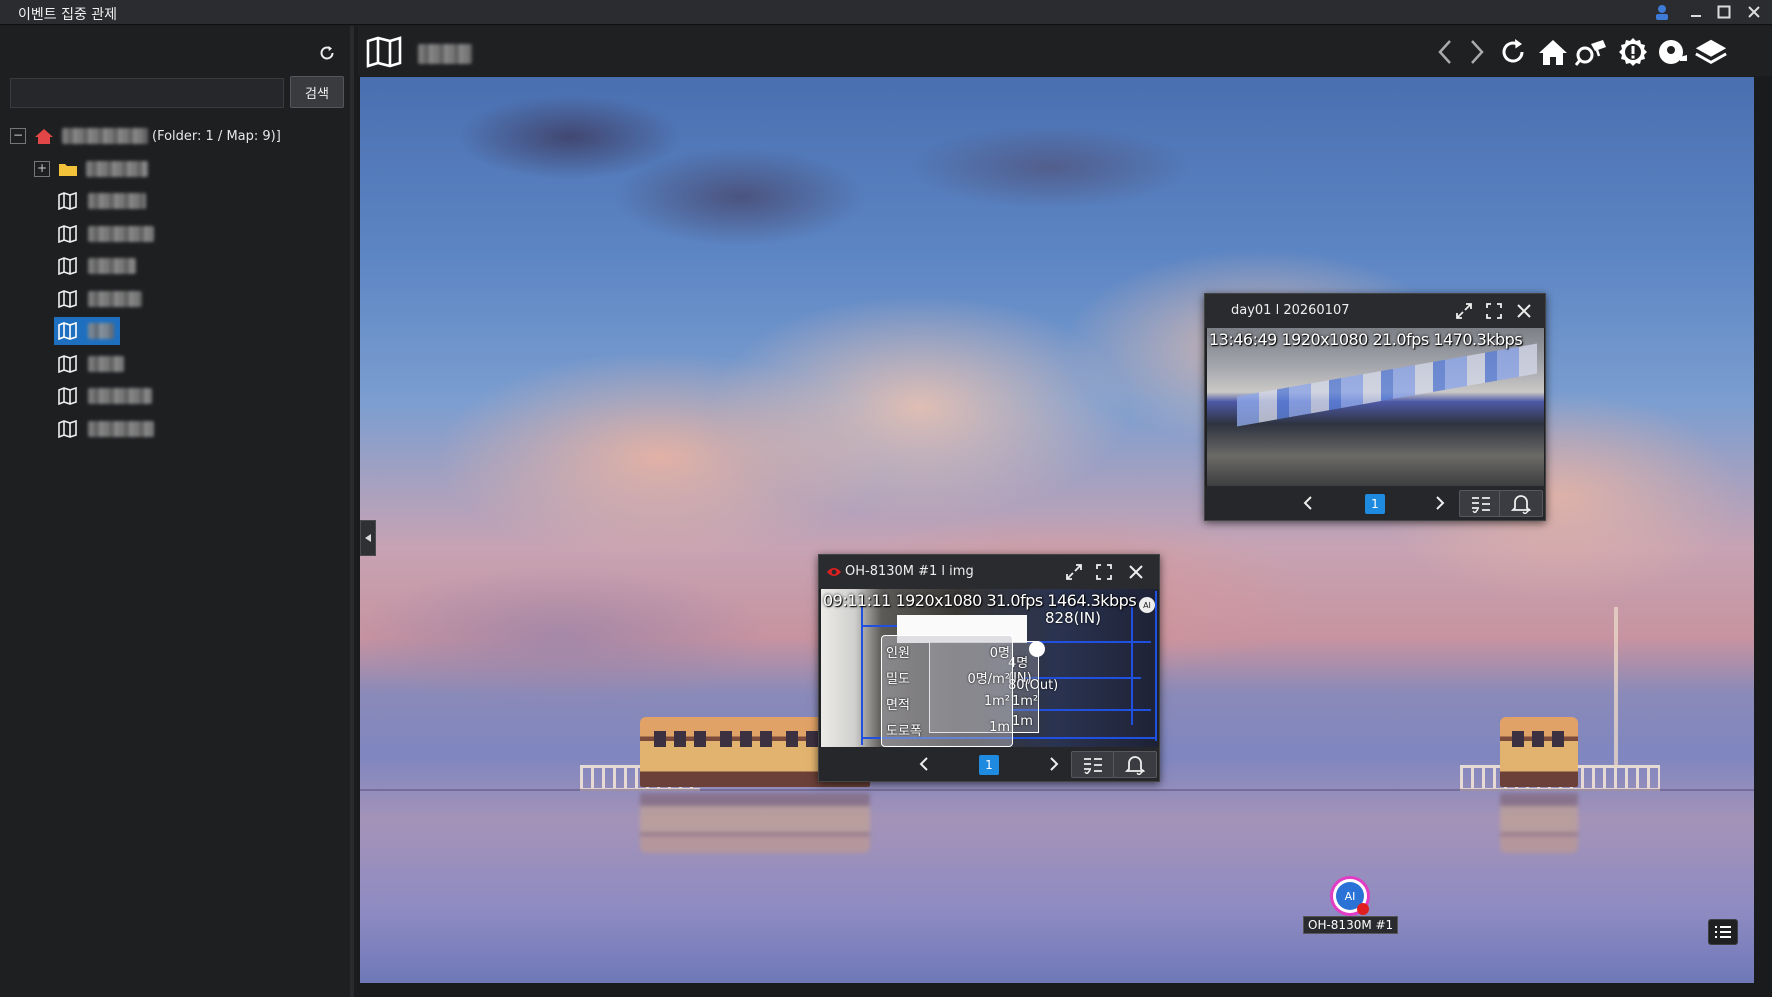 The width and height of the screenshot is (1772, 997). What do you see at coordinates (42, 168) in the screenshot?
I see `expand-icon: +` at bounding box center [42, 168].